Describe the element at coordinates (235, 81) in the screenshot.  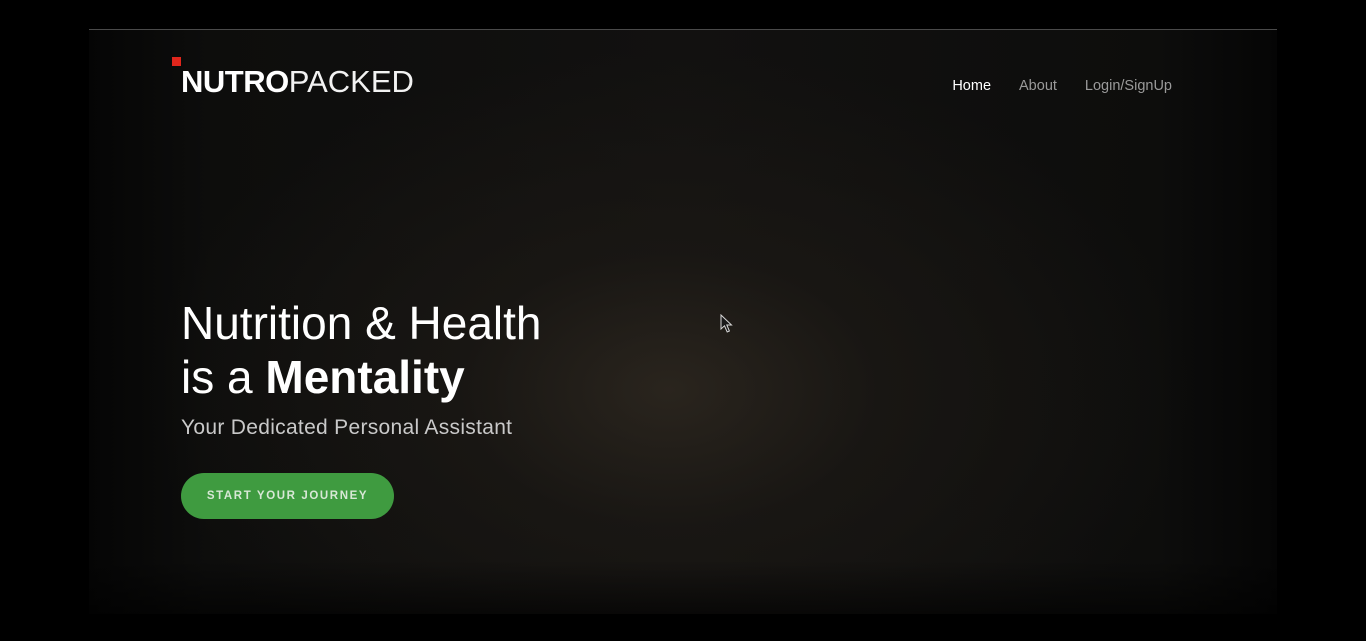
I see `logo-bold-text: NUTRO` at that location.